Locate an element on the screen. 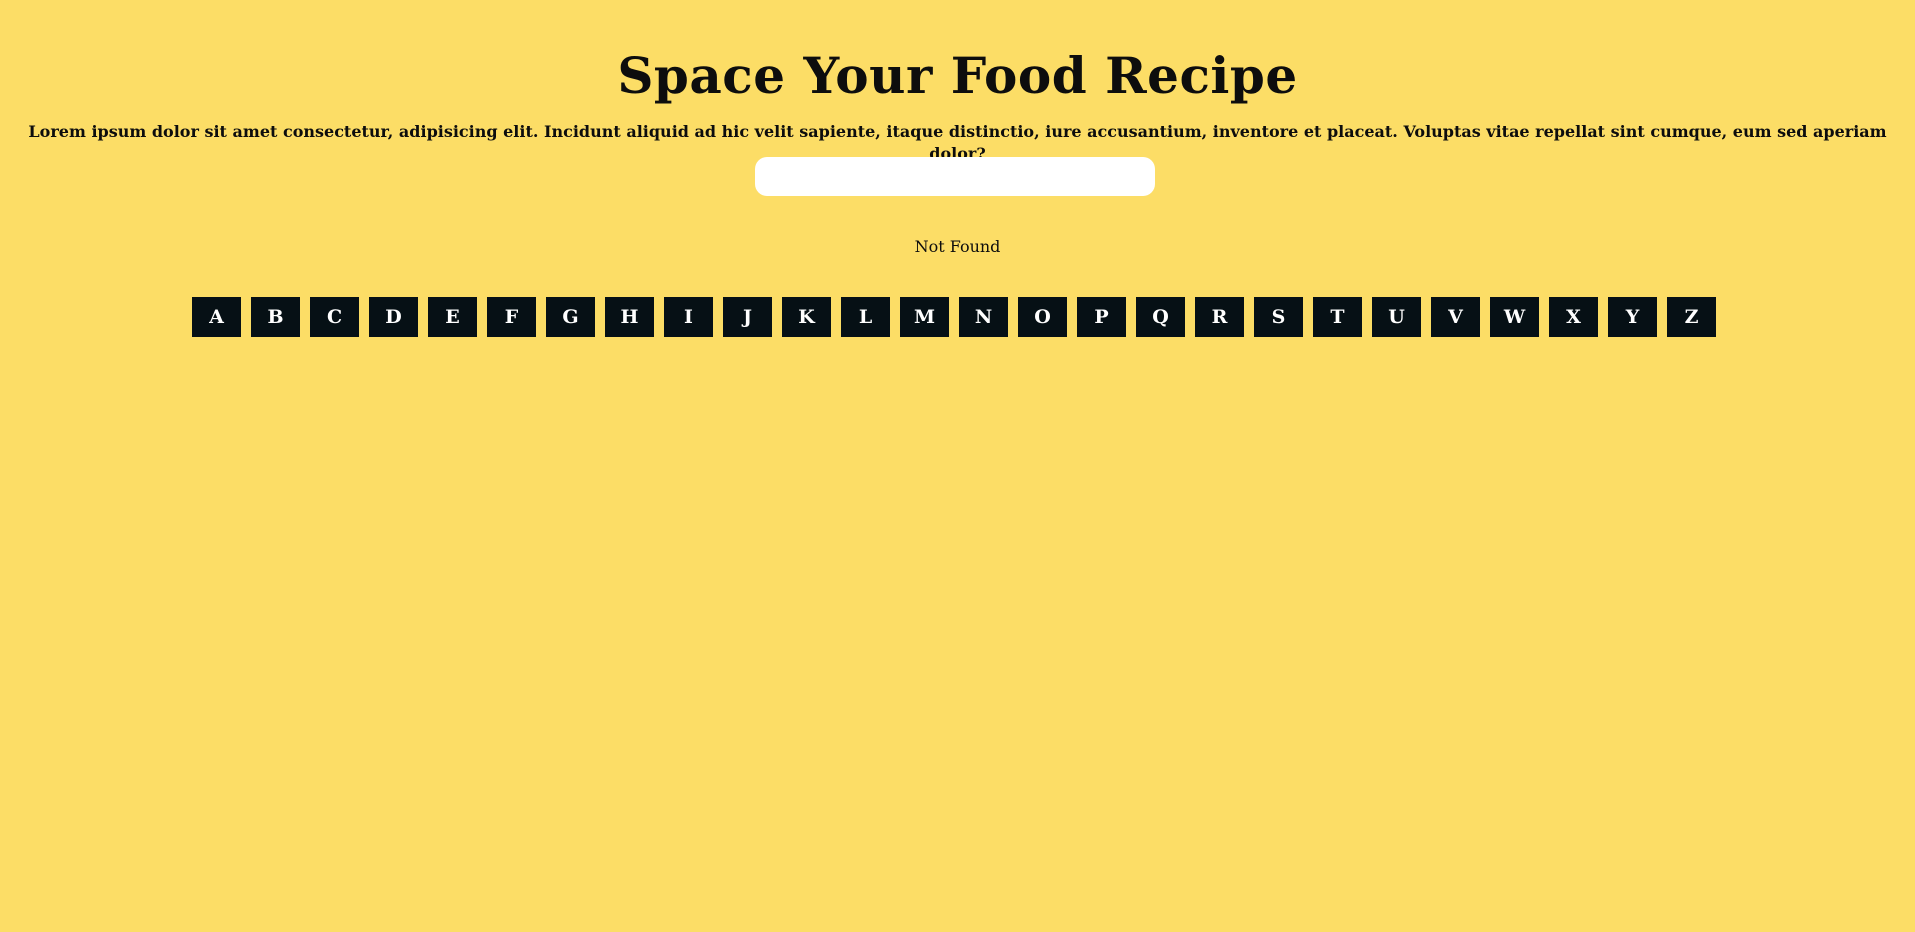 The image size is (1915, 932). letter-button-e: E is located at coordinates (452, 317).